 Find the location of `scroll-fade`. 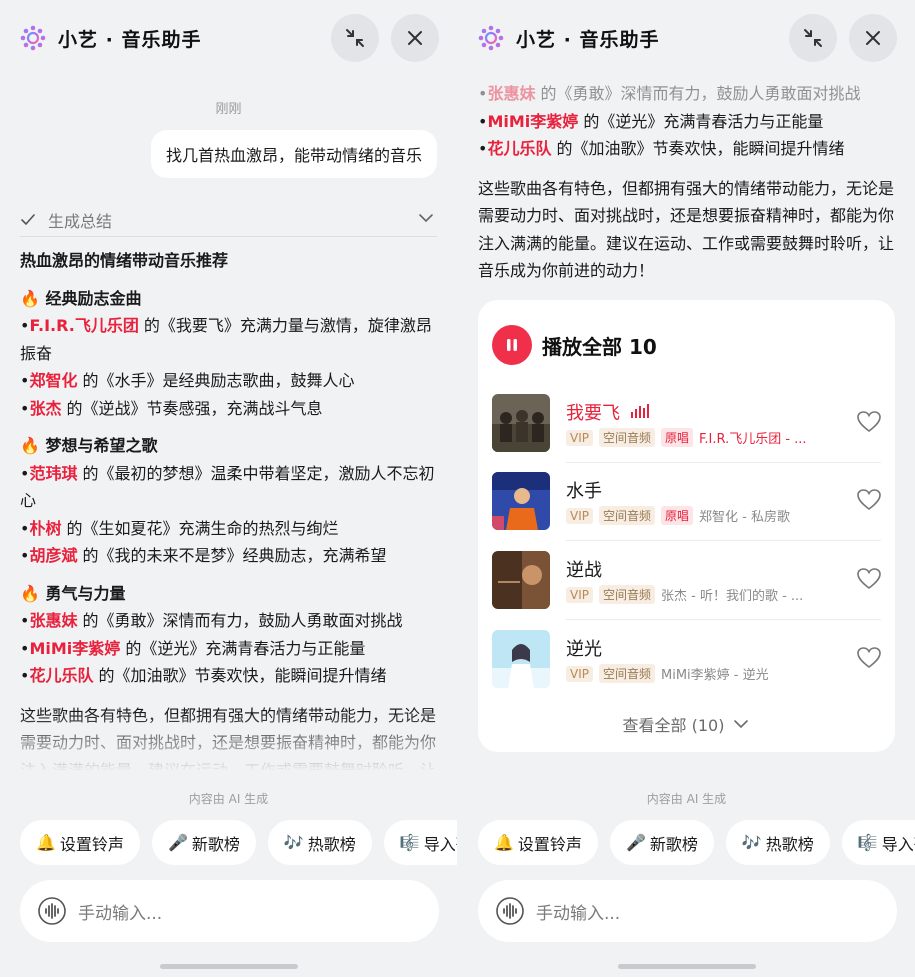

scroll-fade is located at coordinates (228, 742).